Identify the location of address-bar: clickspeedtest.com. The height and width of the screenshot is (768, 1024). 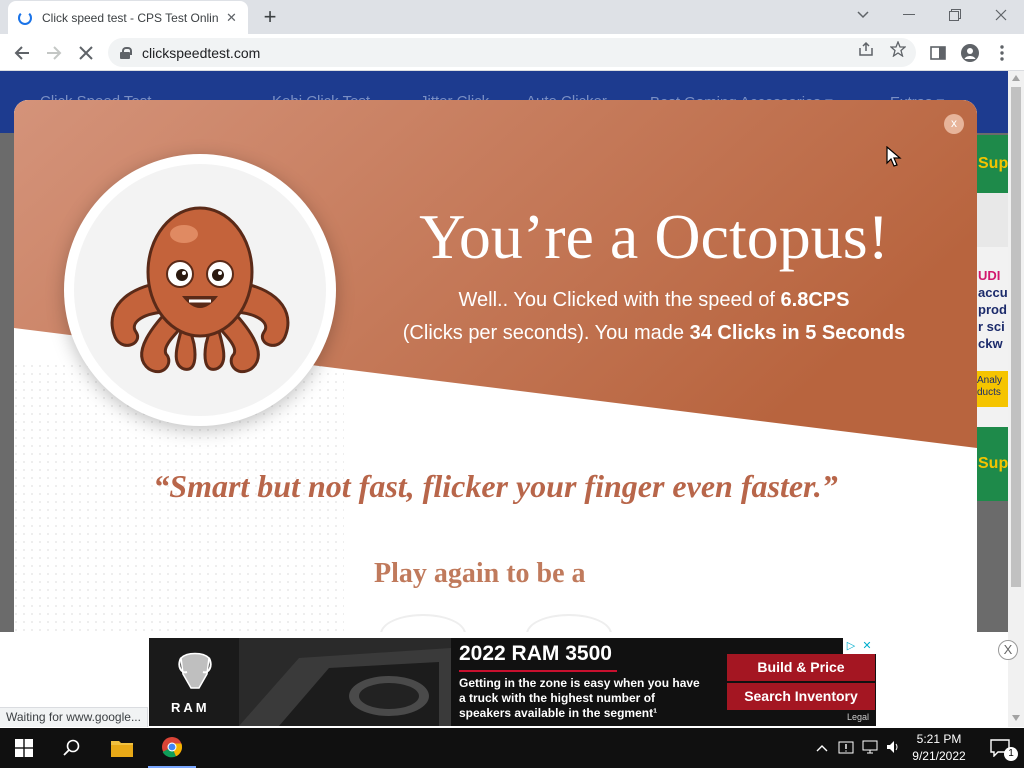
(512, 52).